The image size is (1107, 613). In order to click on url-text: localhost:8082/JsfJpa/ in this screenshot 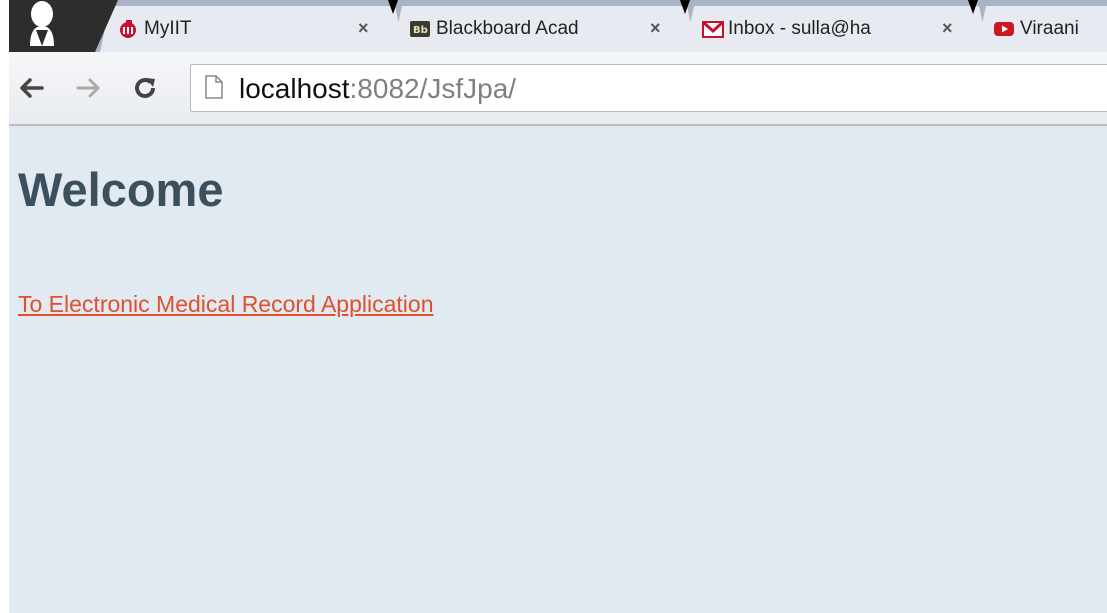, I will do `click(377, 89)`.